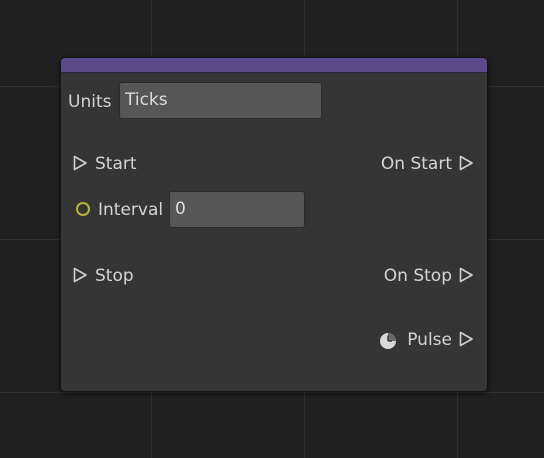  I want to click on pulse-output-label: Pulse, so click(429, 340).